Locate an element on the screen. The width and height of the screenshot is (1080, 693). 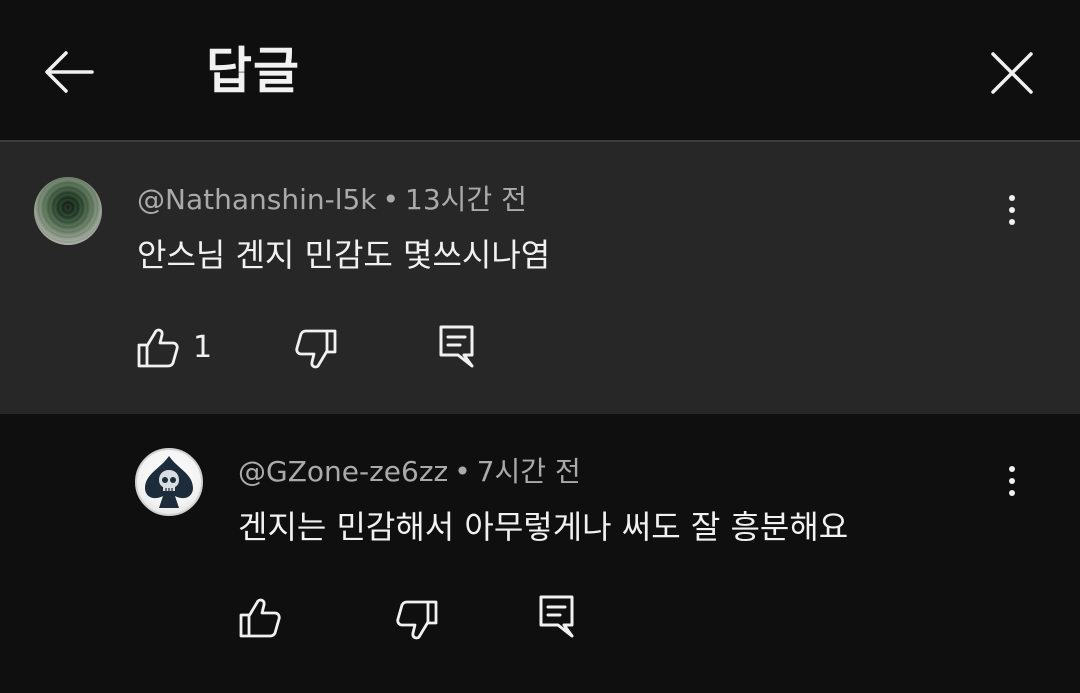
comment-meta: @Nathanshin-l5k • 13시간 전 is located at coordinates (332, 200).